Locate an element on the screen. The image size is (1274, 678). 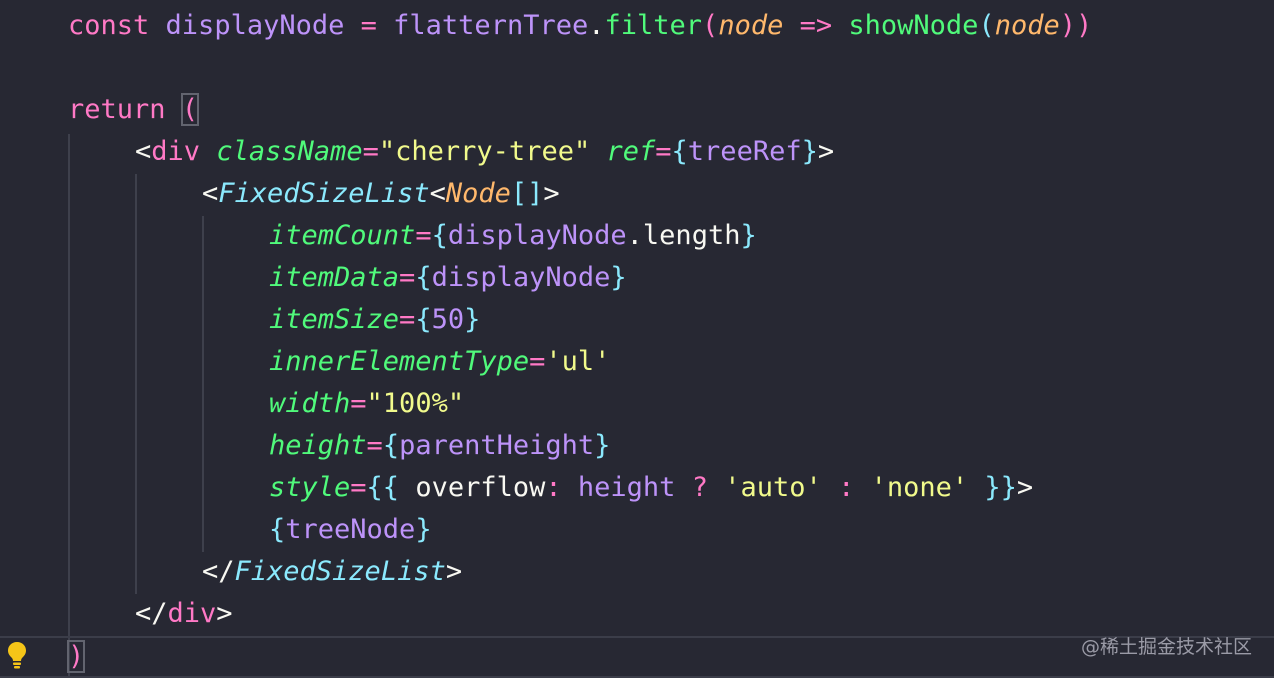
matched-bracket: ) is located at coordinates (76, 656).